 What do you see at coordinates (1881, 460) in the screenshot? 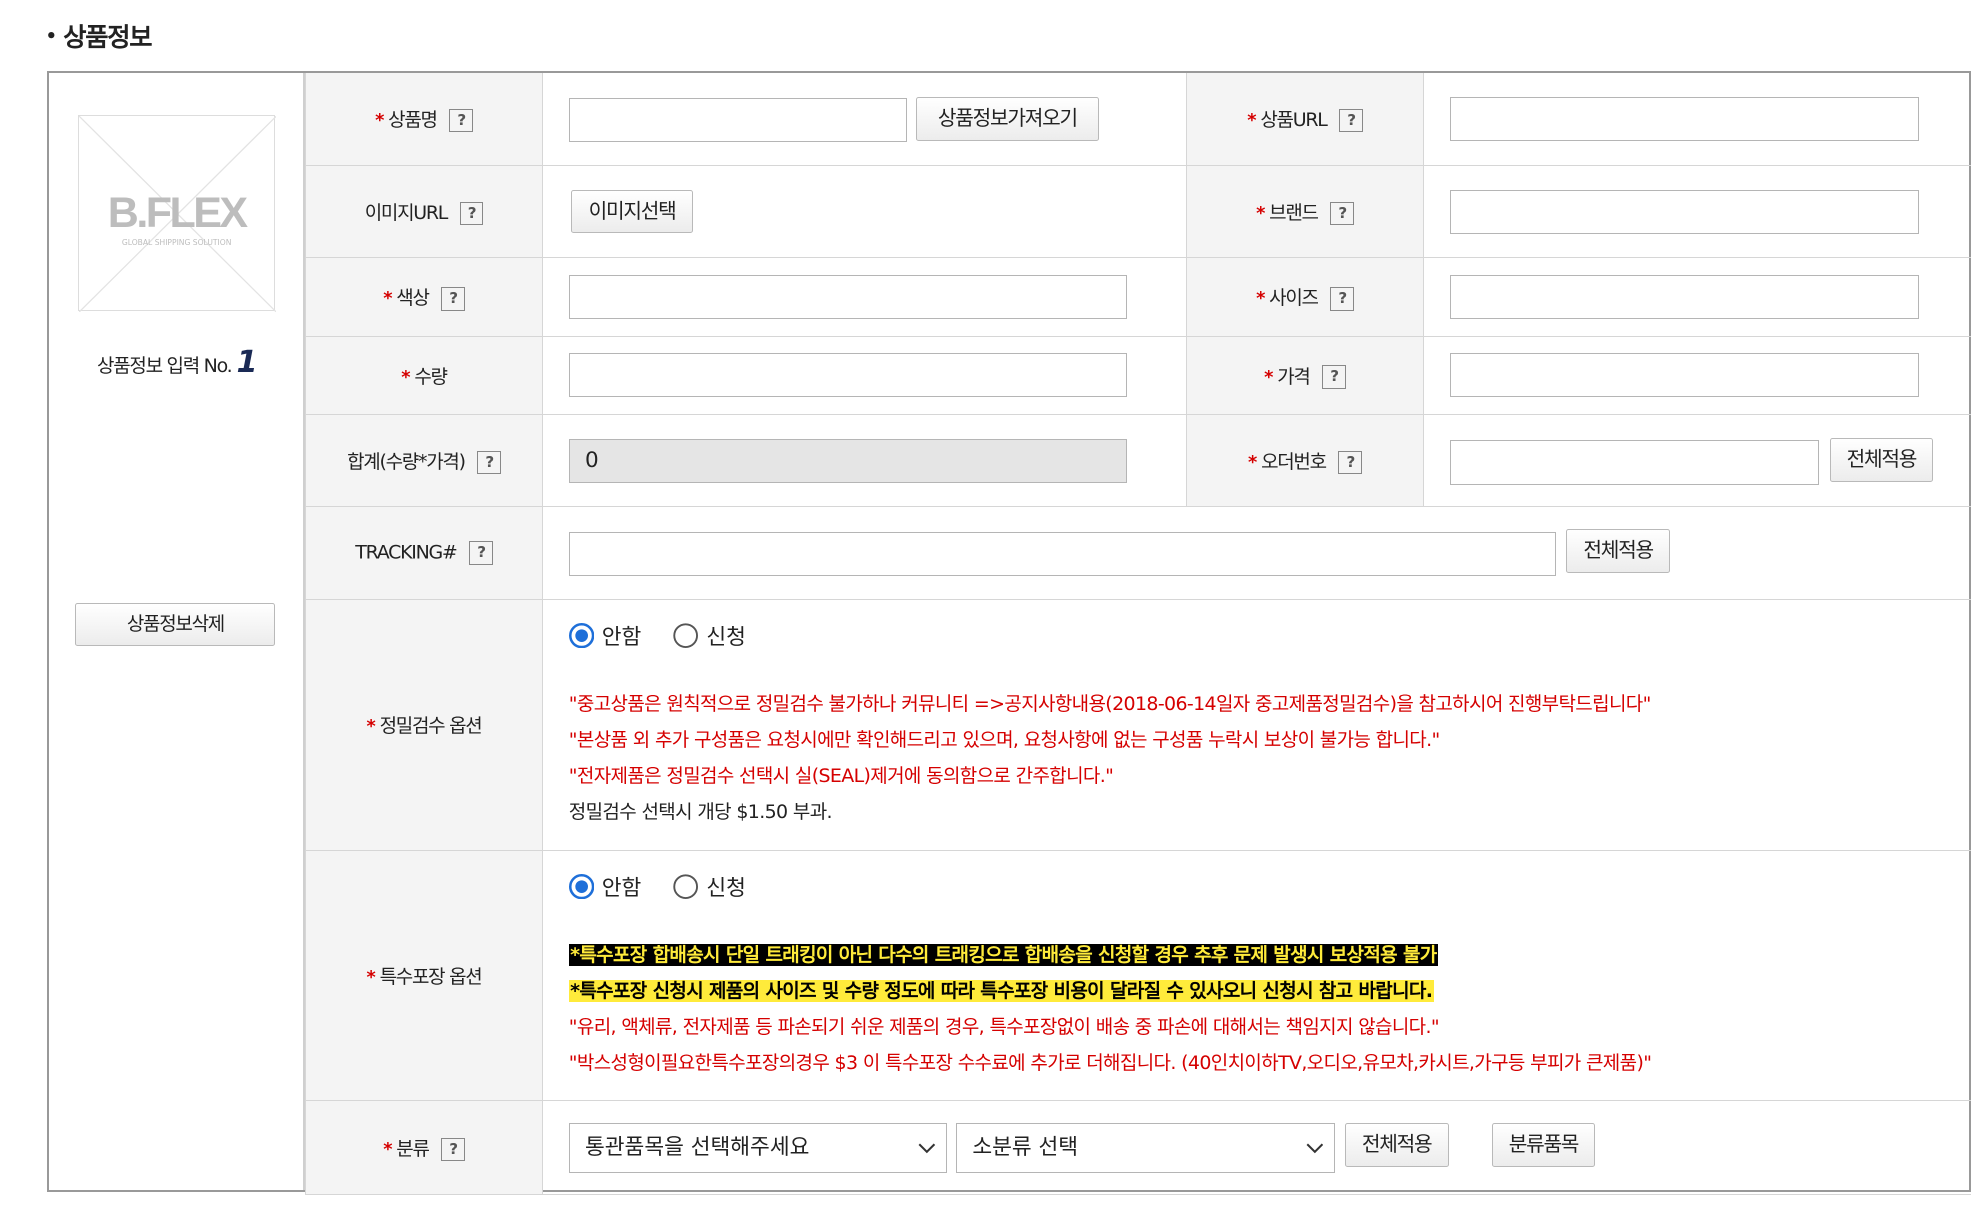
I see `order-number-apply-all-button: 전체적용` at bounding box center [1881, 460].